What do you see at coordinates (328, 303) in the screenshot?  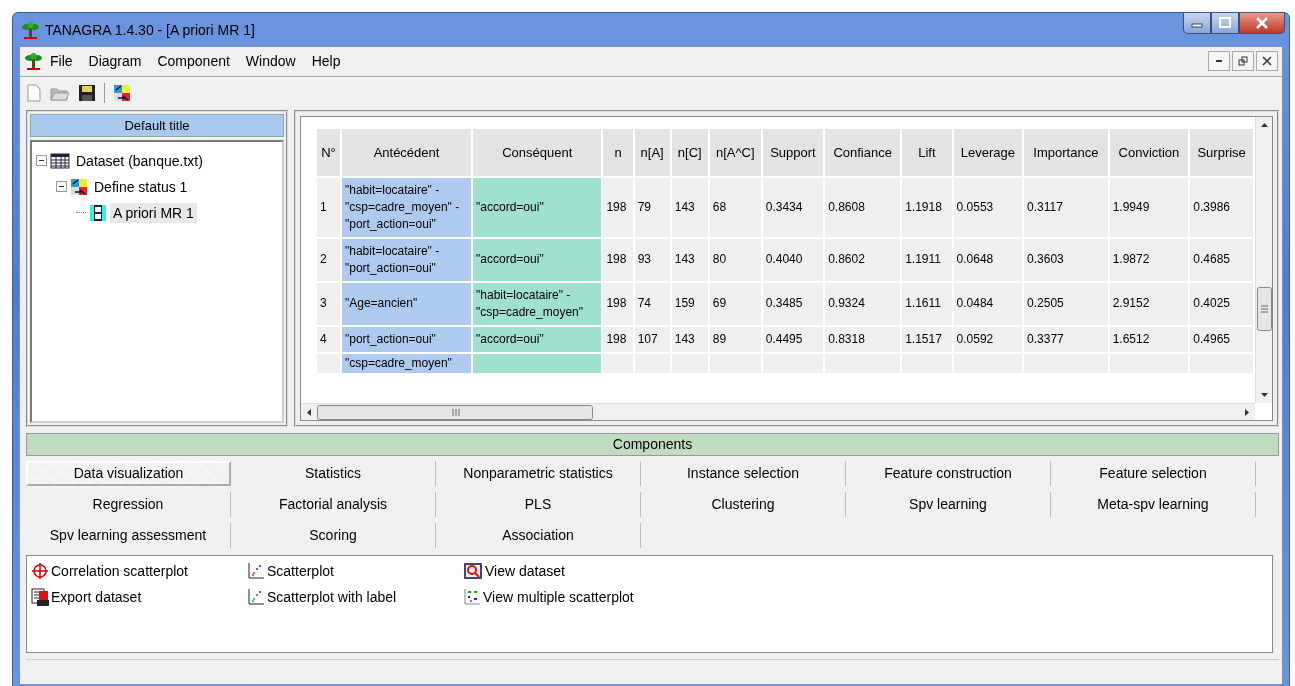 I see `table-cell: 3` at bounding box center [328, 303].